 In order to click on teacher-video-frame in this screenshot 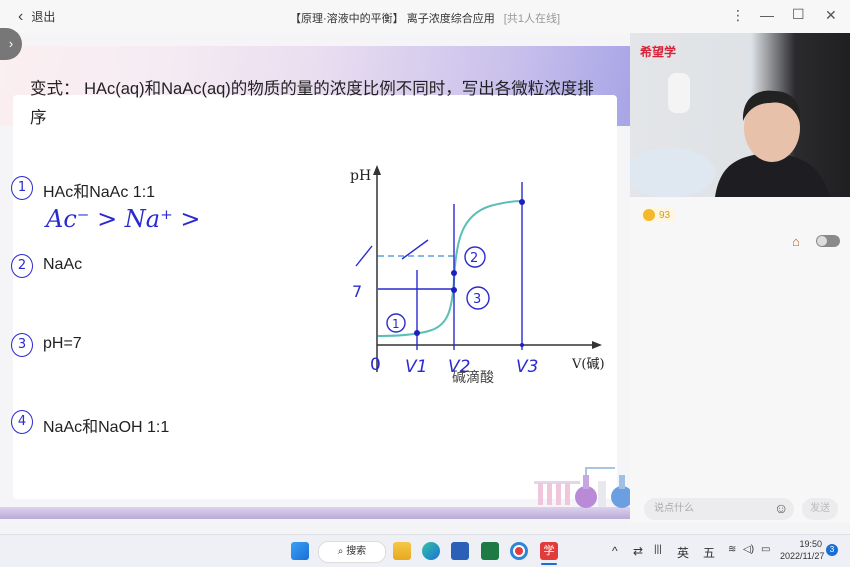, I will do `click(730, 135)`.